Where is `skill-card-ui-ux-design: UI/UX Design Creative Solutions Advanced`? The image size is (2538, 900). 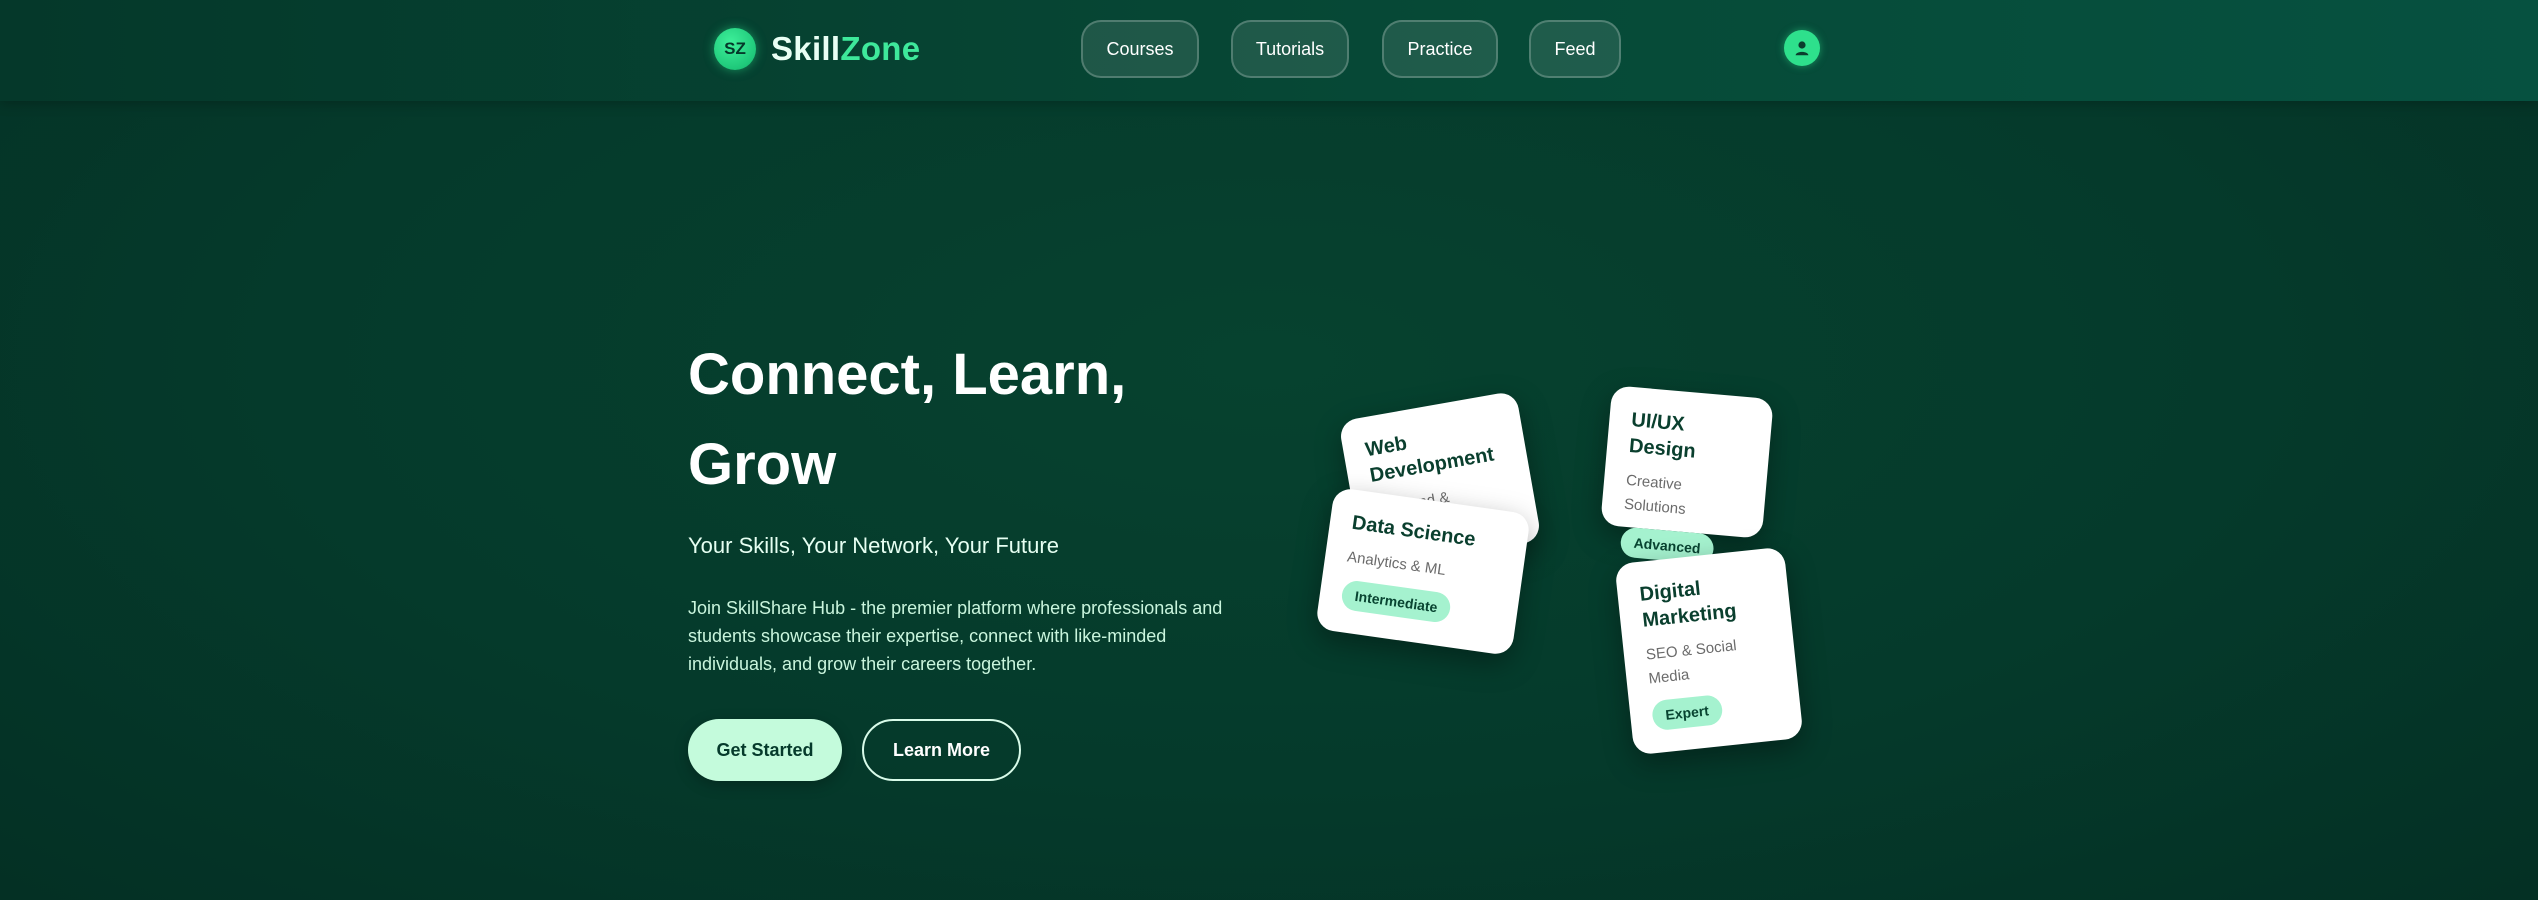 skill-card-ui-ux-design: UI/UX Design Creative Solutions Advanced is located at coordinates (1687, 475).